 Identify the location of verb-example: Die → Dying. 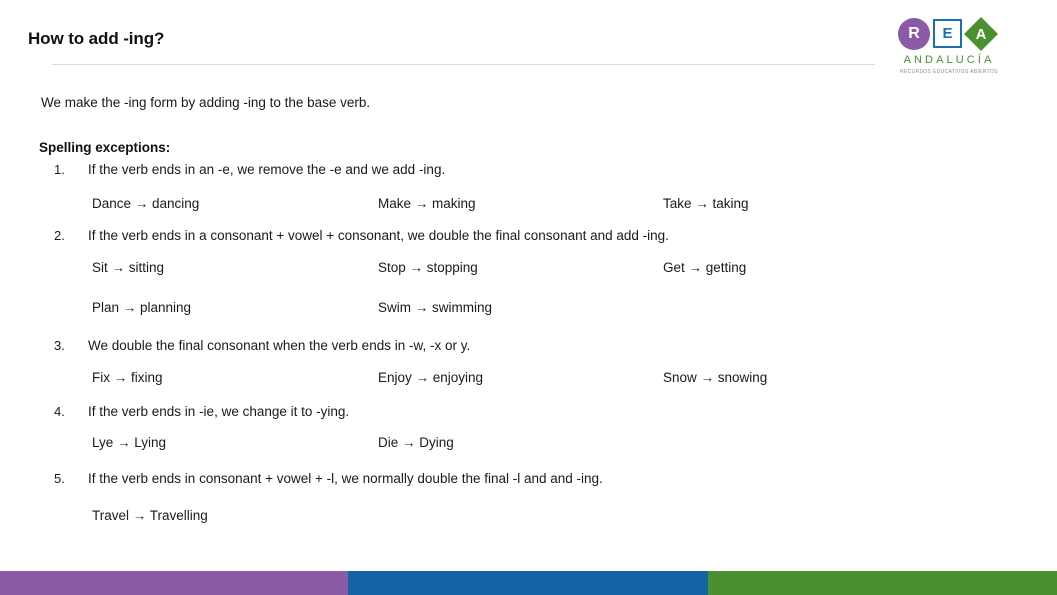
(416, 442).